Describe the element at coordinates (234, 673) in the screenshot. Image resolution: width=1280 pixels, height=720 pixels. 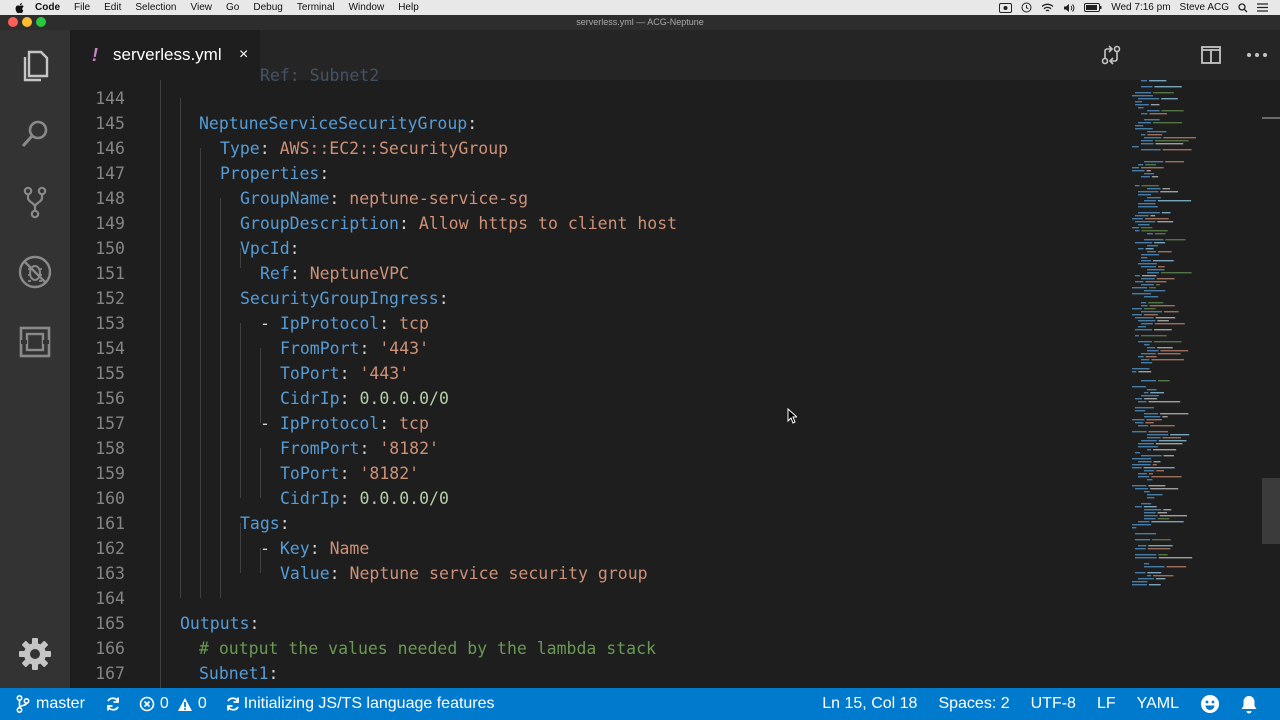
I see `yaml-key: Subnet1` at that location.